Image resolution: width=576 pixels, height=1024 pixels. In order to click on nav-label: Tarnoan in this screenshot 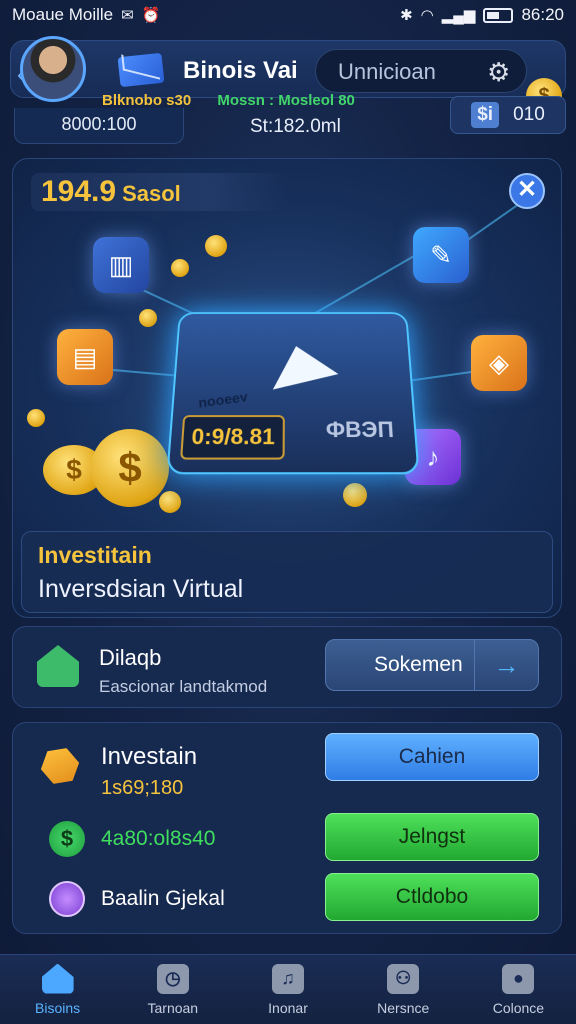, I will do `click(173, 1007)`.